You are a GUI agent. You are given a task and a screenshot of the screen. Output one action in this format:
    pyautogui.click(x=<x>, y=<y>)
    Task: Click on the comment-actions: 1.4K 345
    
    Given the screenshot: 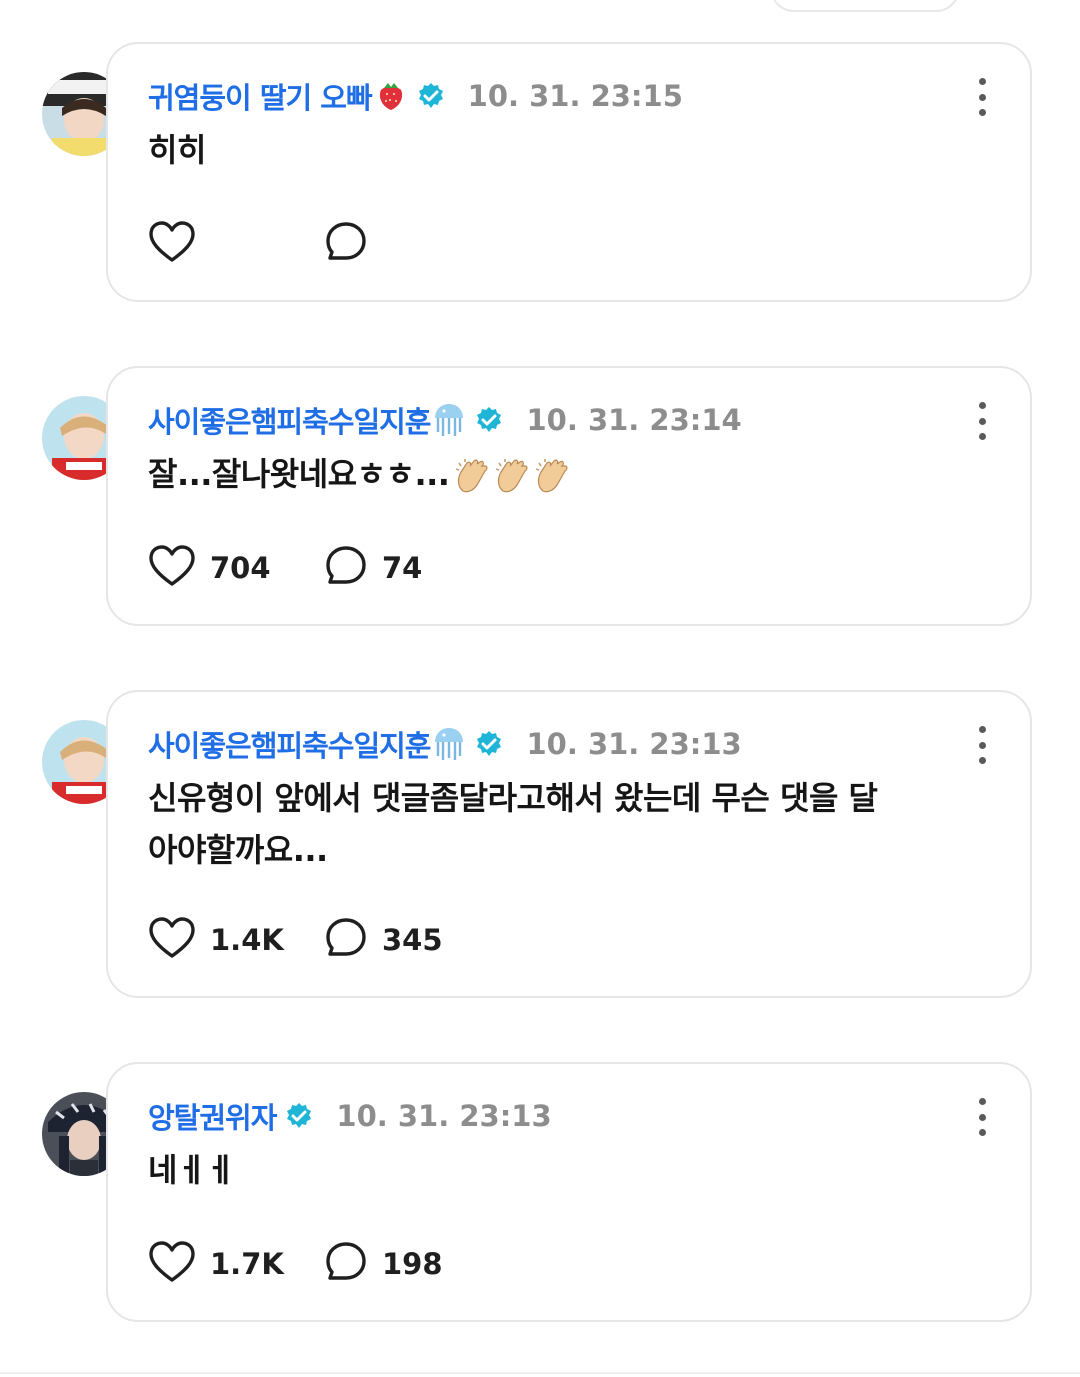 What is the action you would take?
    pyautogui.click(x=295, y=940)
    